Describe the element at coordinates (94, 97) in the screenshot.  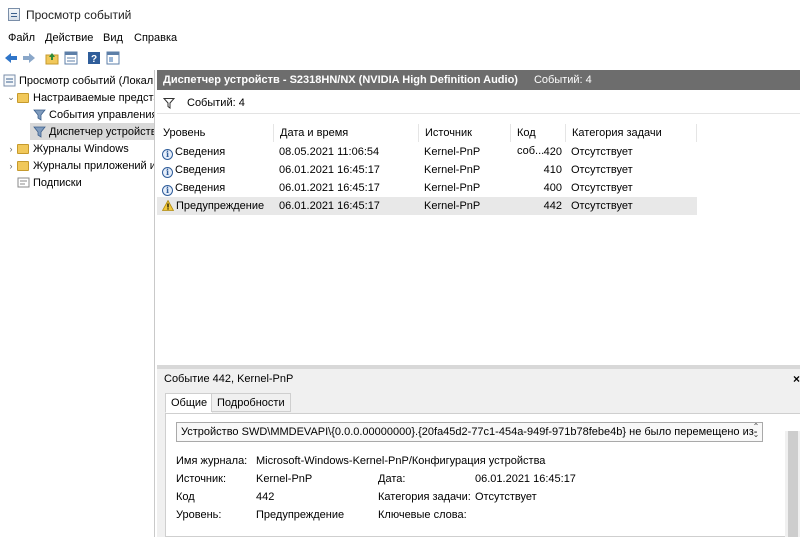
I see `tree-item-label: Настраиваемые предста` at that location.